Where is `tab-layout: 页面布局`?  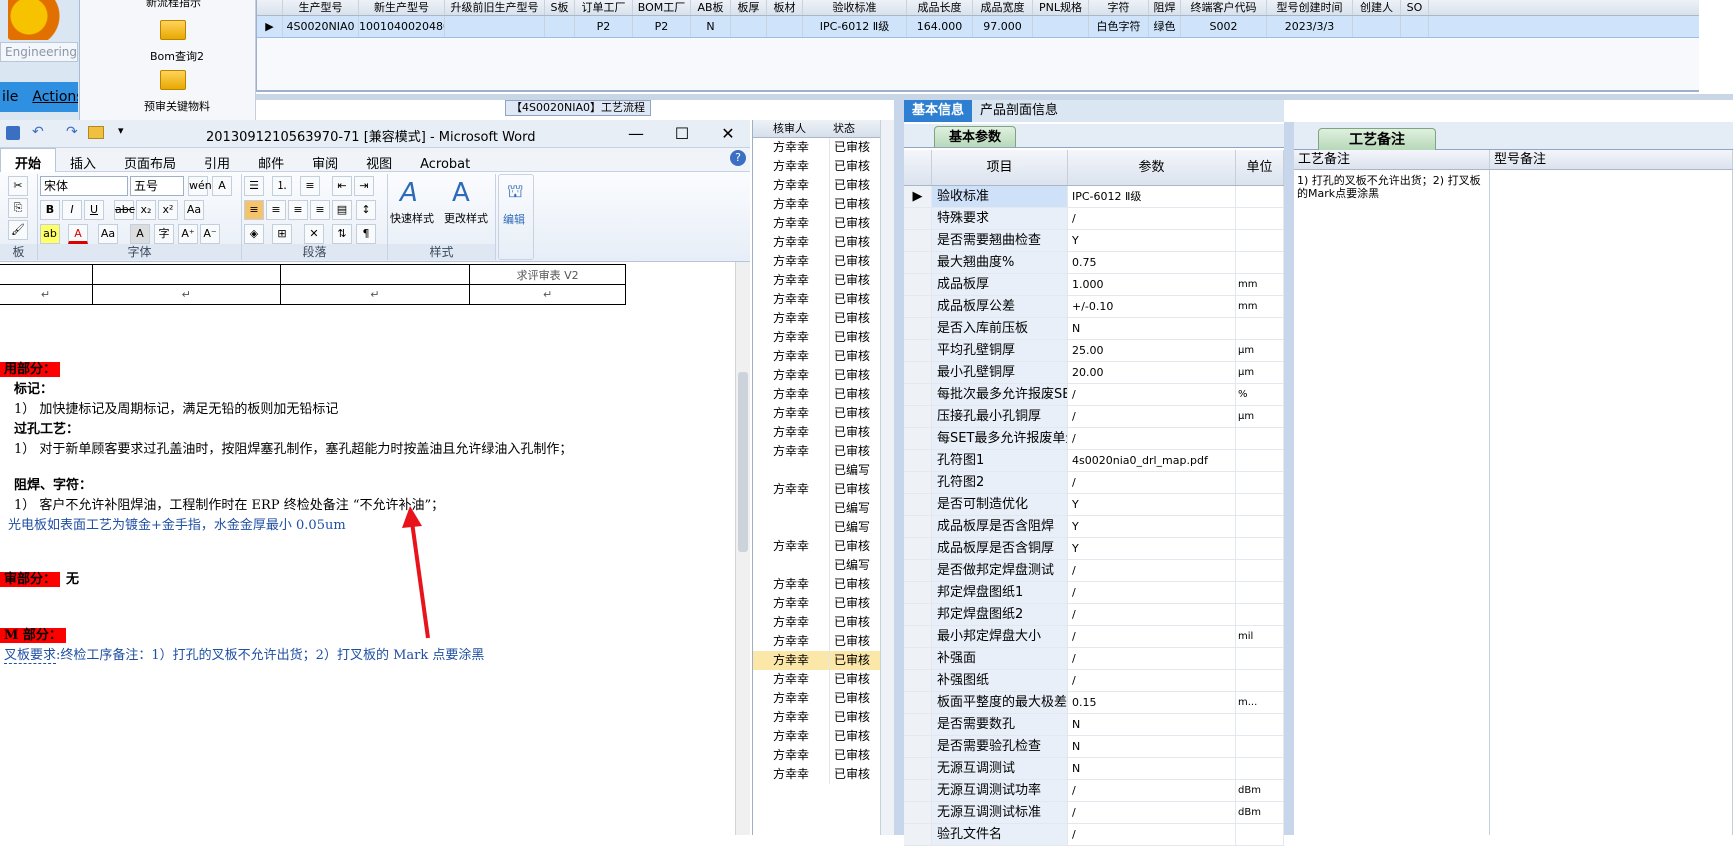 tab-layout: 页面布局 is located at coordinates (150, 161).